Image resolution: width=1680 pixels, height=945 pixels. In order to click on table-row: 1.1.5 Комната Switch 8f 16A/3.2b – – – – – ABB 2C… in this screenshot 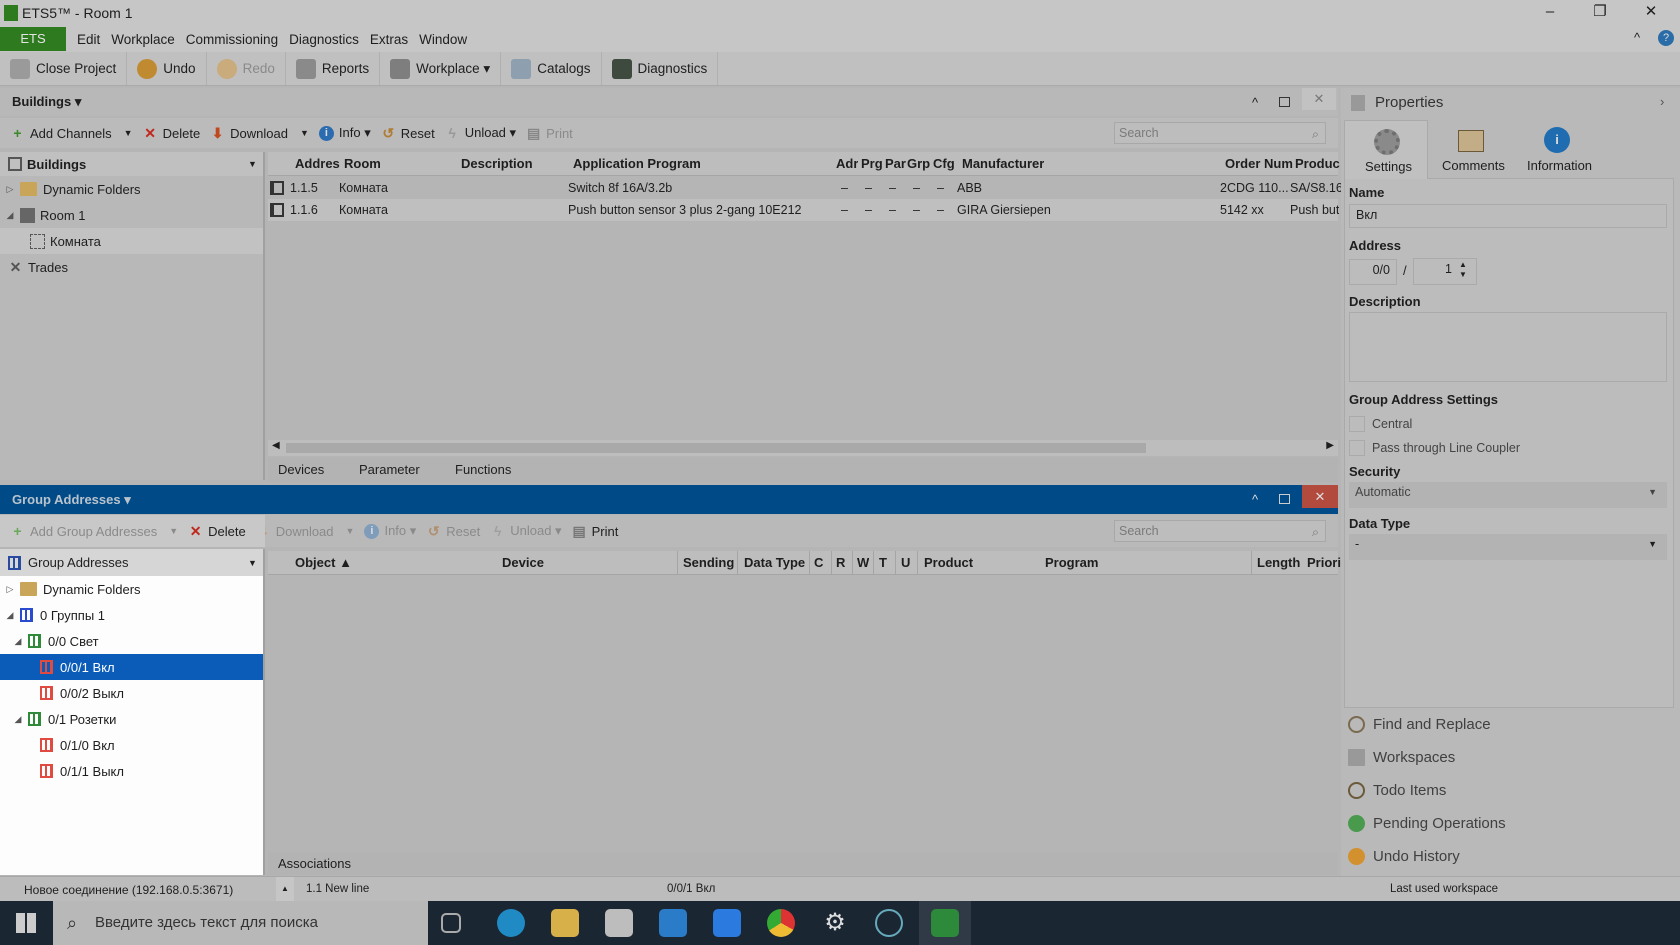, I will do `click(805, 188)`.